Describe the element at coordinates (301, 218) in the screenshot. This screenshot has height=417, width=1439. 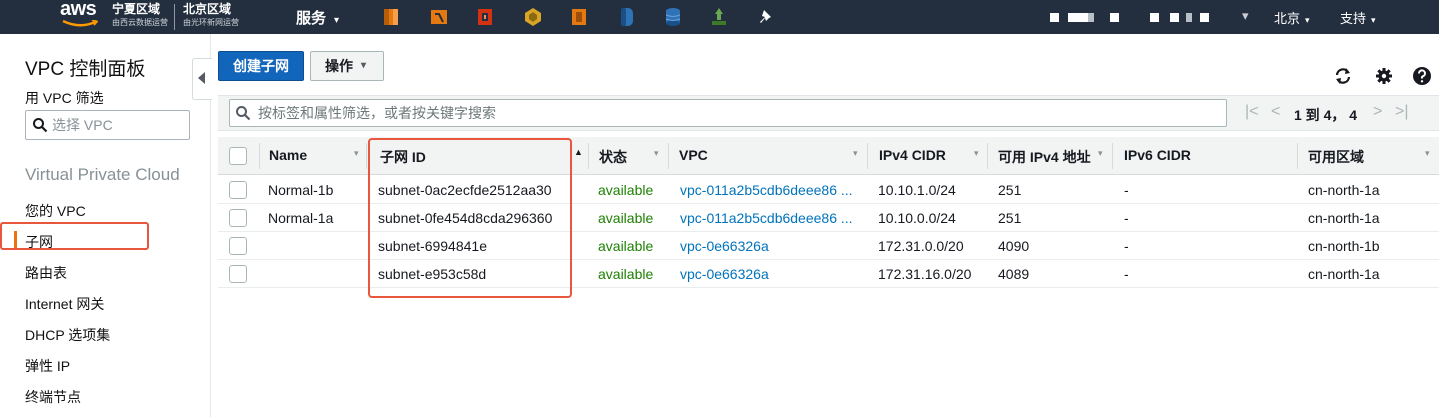
I see `cell-name: Normal-1a` at that location.